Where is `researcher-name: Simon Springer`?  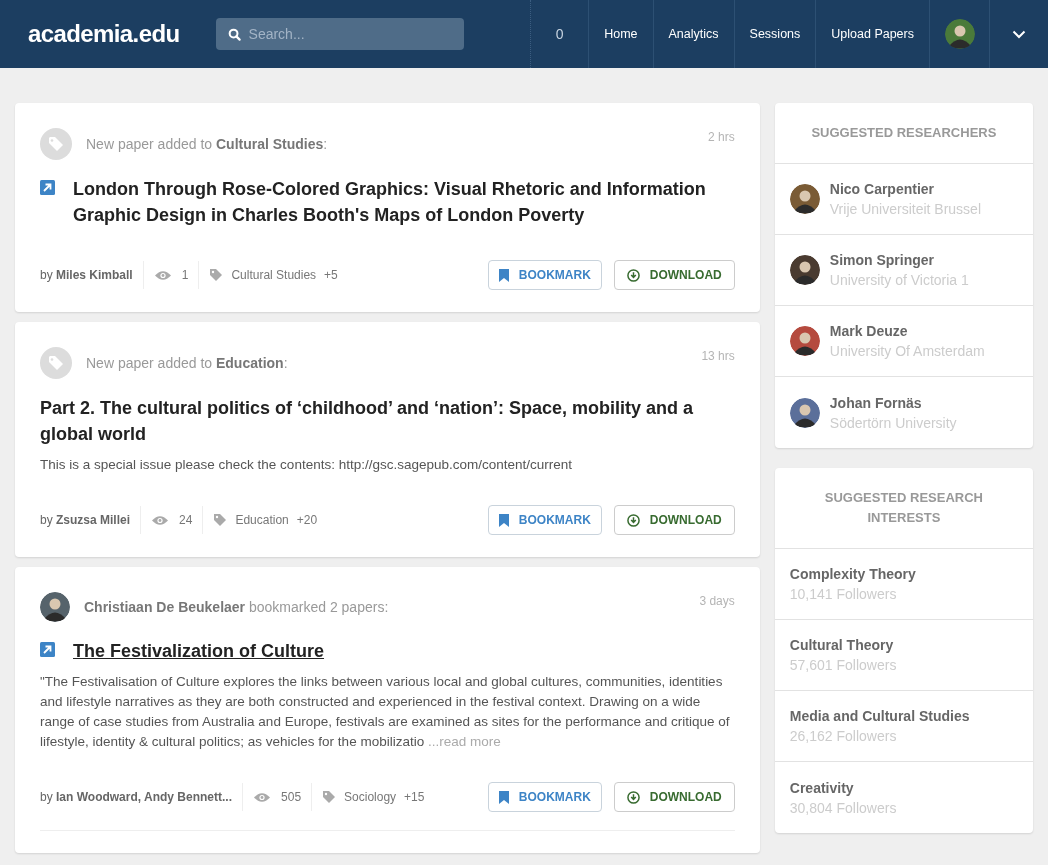 researcher-name: Simon Springer is located at coordinates (899, 260).